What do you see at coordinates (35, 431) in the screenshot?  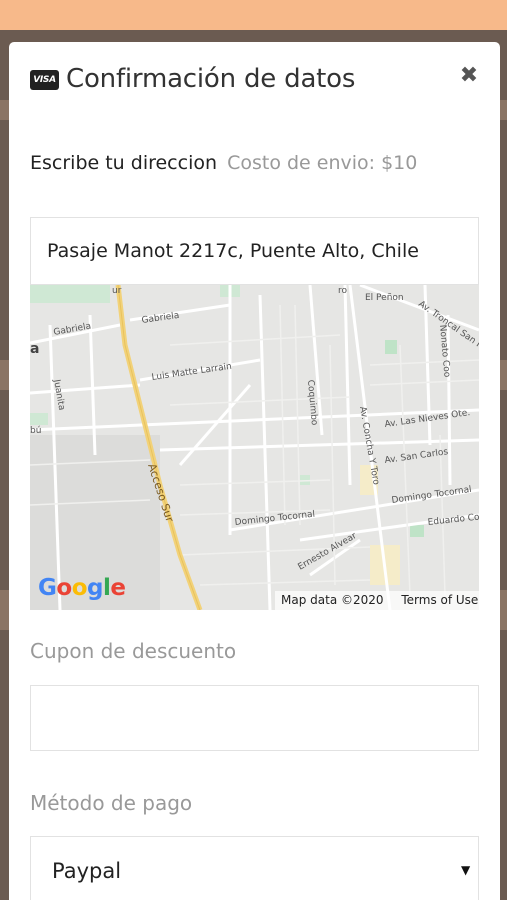 I see `svg-text: bú` at bounding box center [35, 431].